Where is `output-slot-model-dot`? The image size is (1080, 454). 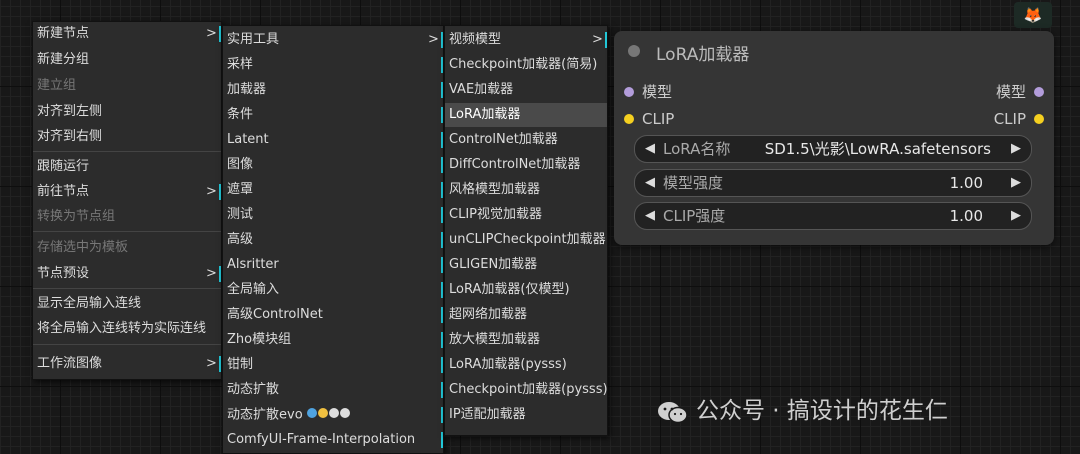
output-slot-model-dot is located at coordinates (1039, 92).